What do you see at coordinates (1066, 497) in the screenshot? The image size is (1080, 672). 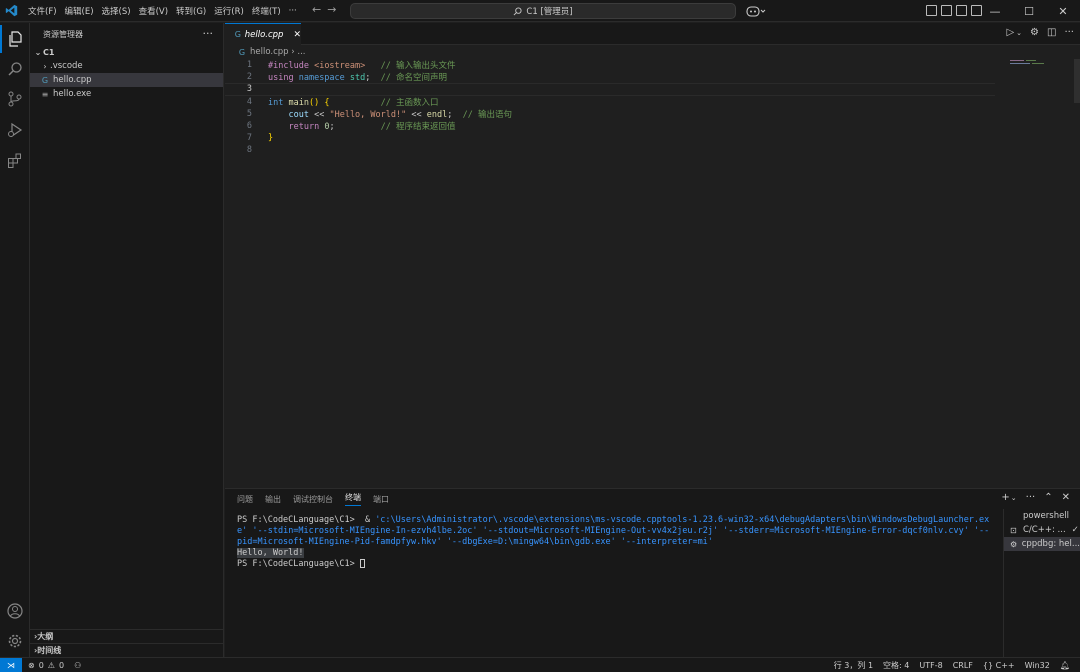 I see `close-panel-icon: ✕` at bounding box center [1066, 497].